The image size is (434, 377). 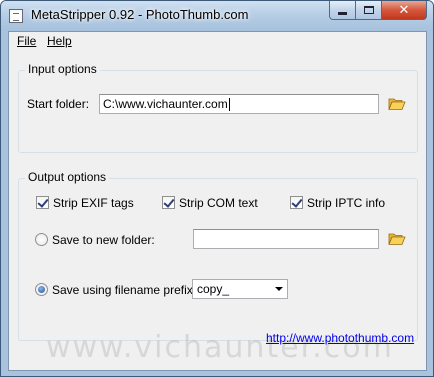 What do you see at coordinates (240, 289) in the screenshot?
I see `prefix-combobox: copy_` at bounding box center [240, 289].